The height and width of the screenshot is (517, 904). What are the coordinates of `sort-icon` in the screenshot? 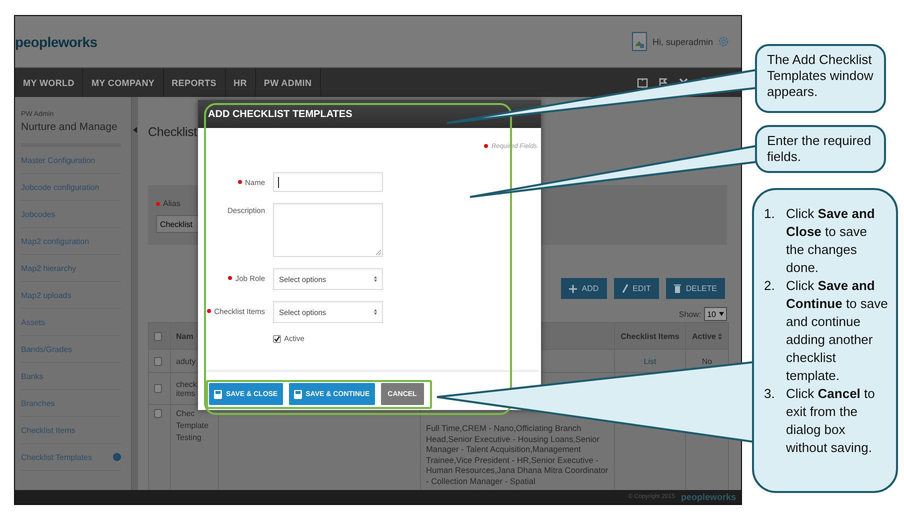 It's located at (720, 336).